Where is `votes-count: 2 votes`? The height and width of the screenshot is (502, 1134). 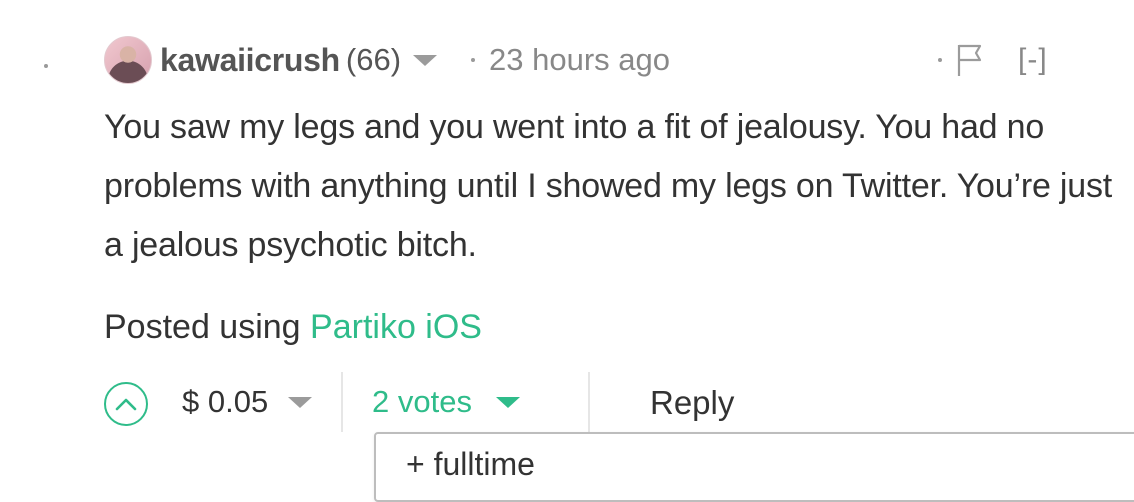 votes-count: 2 votes is located at coordinates (422, 402).